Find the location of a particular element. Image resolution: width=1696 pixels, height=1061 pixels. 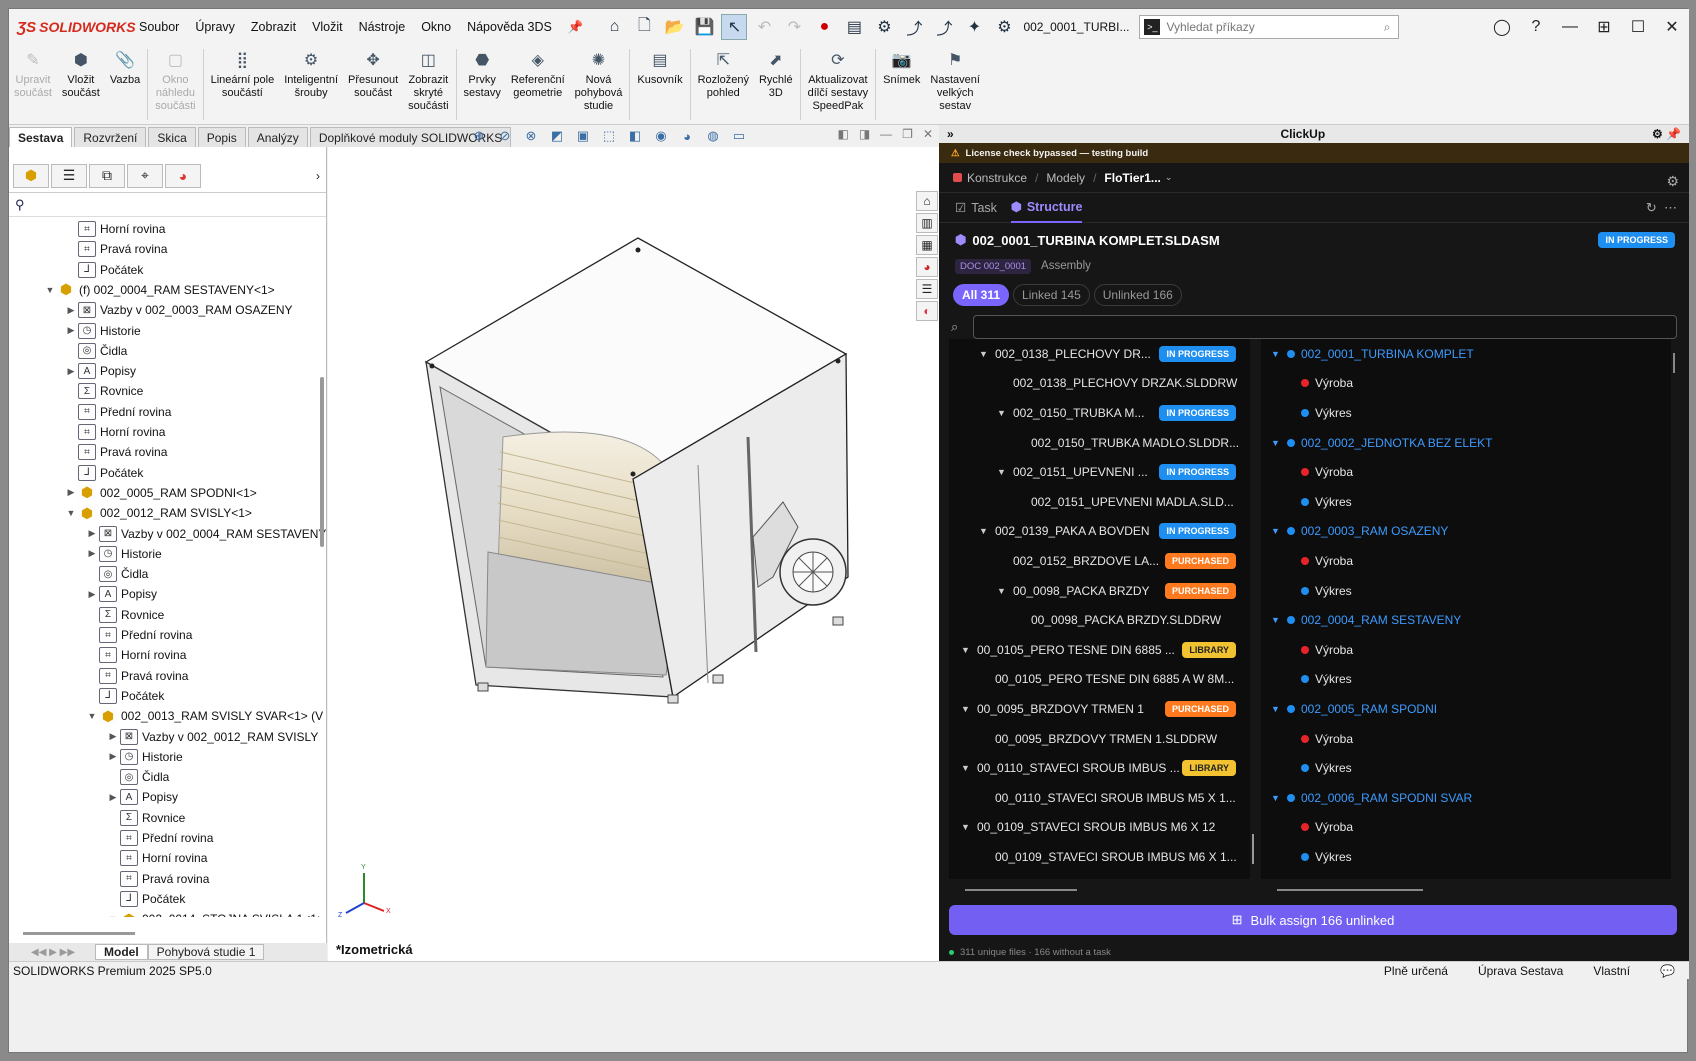

menu-upravy: Úpravy is located at coordinates (215, 27).